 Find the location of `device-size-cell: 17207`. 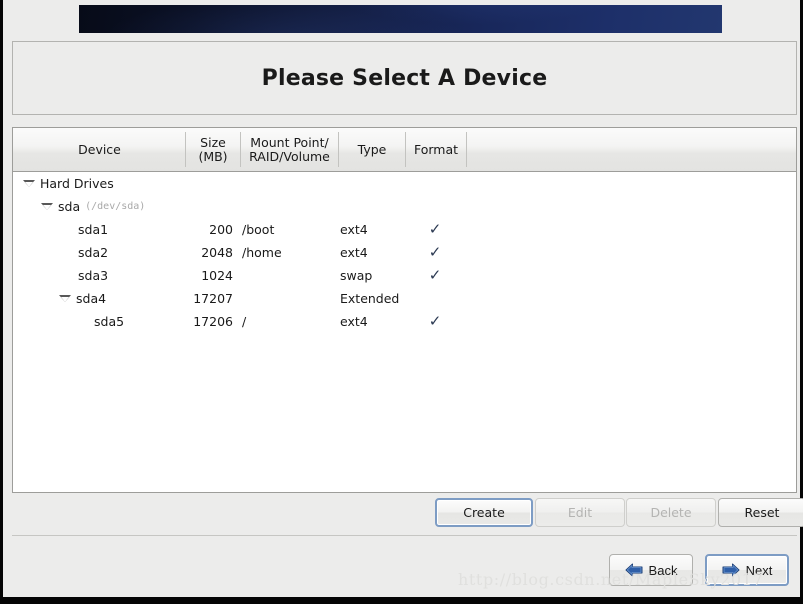

device-size-cell: 17207 is located at coordinates (213, 298).